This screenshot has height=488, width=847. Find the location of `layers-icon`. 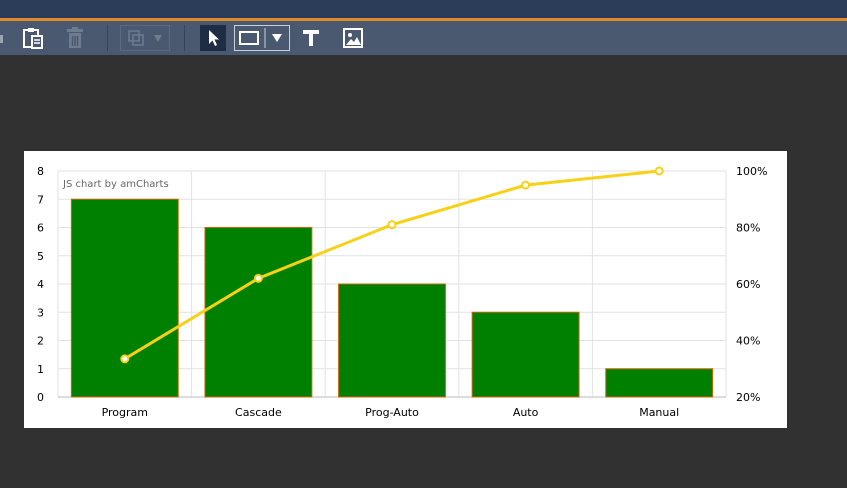

layers-icon is located at coordinates (145, 38).